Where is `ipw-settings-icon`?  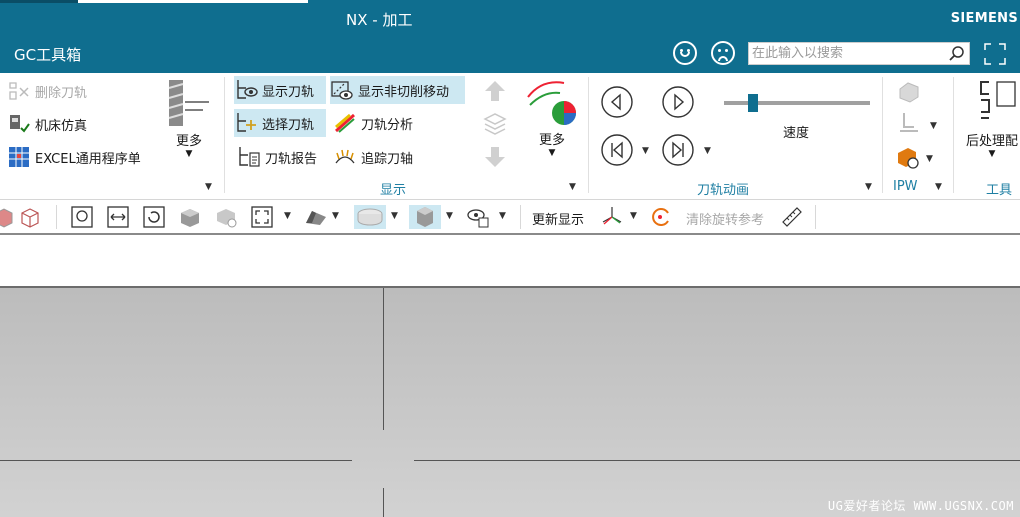
ipw-settings-icon is located at coordinates (909, 158).